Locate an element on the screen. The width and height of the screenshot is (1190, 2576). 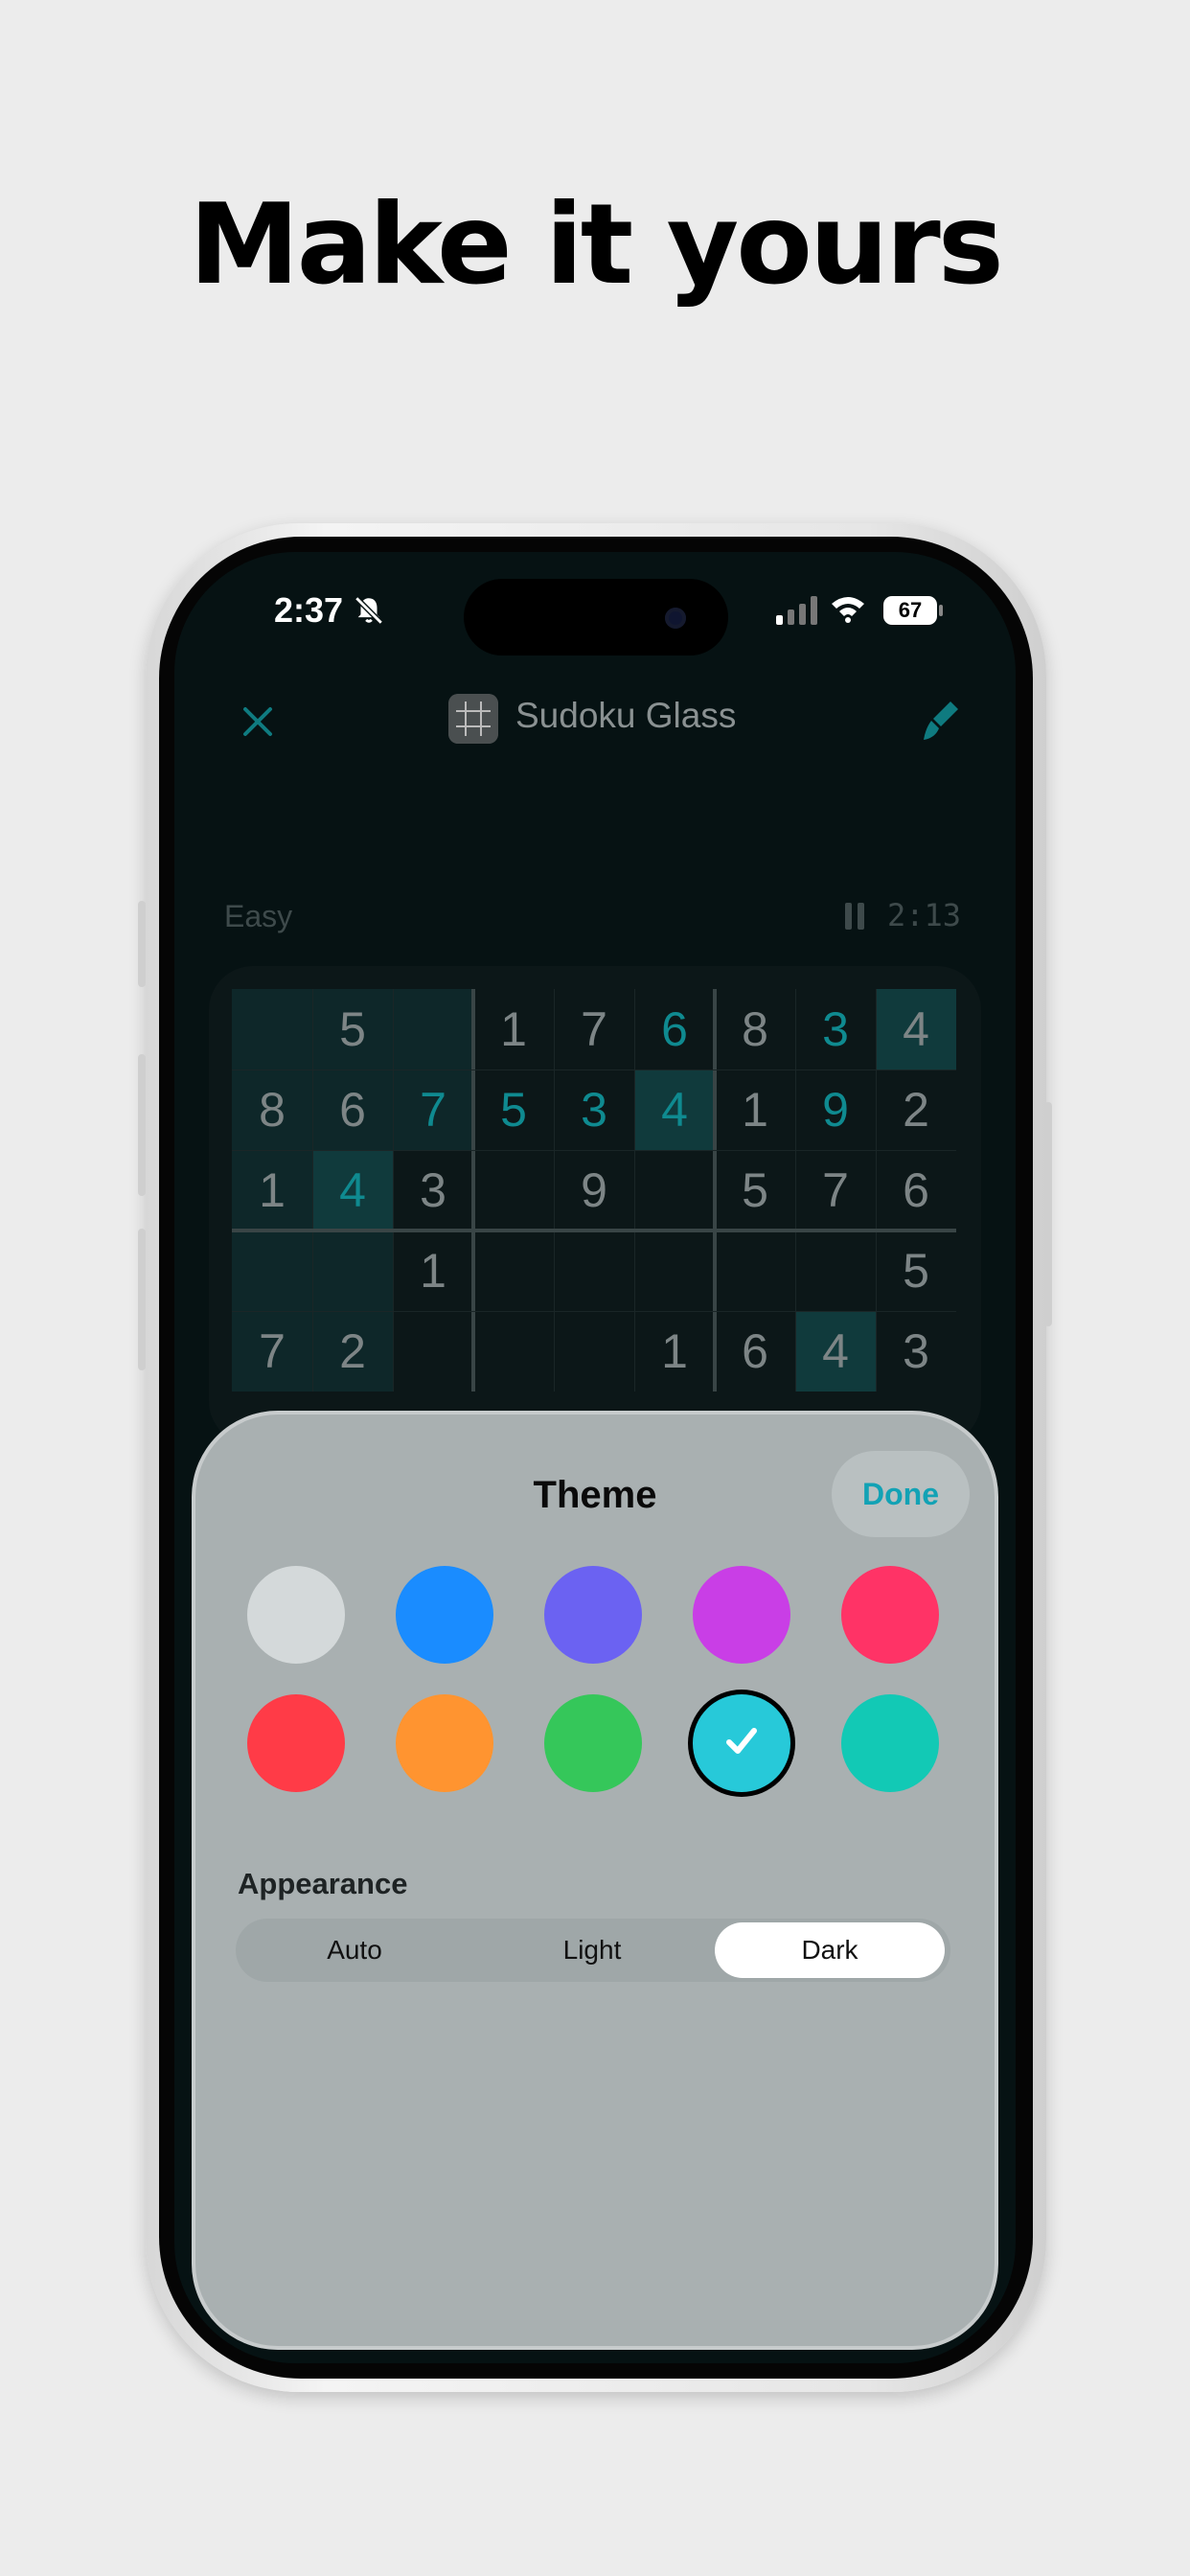
appearance-segmented-control: Auto Light Dark is located at coordinates (593, 1950).